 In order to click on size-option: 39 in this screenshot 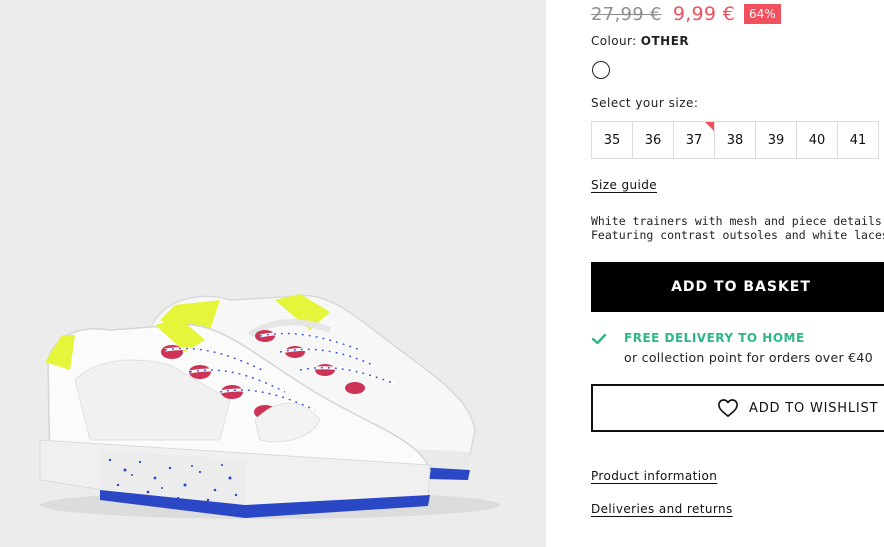, I will do `click(776, 140)`.